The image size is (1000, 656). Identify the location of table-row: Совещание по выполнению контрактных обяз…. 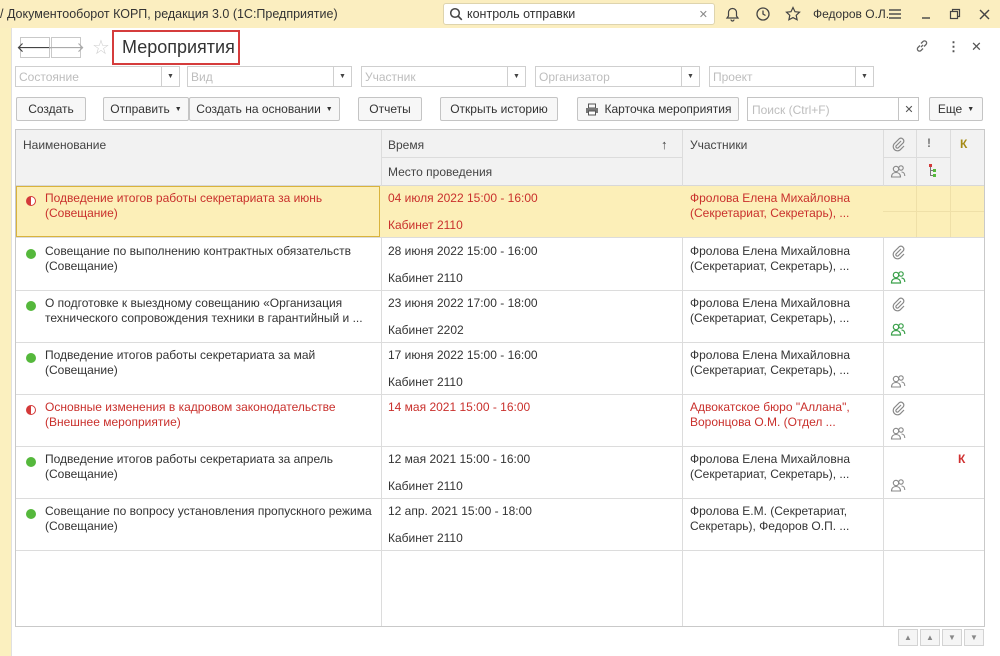
(500, 265).